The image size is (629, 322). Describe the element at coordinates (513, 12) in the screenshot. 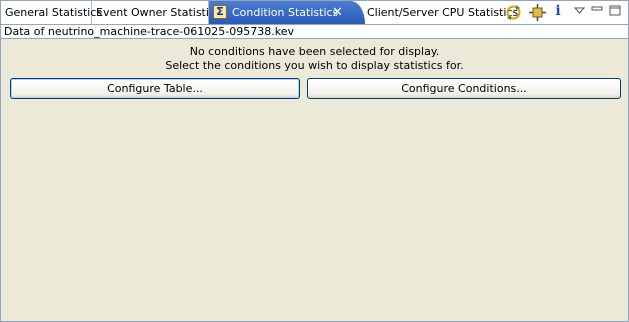

I see `refresh-icon` at that location.